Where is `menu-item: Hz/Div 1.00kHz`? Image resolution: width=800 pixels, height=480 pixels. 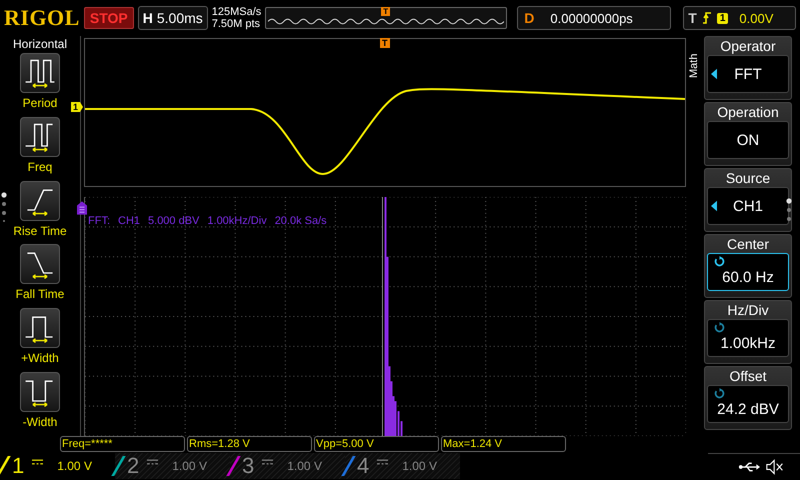 menu-item: Hz/Div 1.00kHz is located at coordinates (748, 332).